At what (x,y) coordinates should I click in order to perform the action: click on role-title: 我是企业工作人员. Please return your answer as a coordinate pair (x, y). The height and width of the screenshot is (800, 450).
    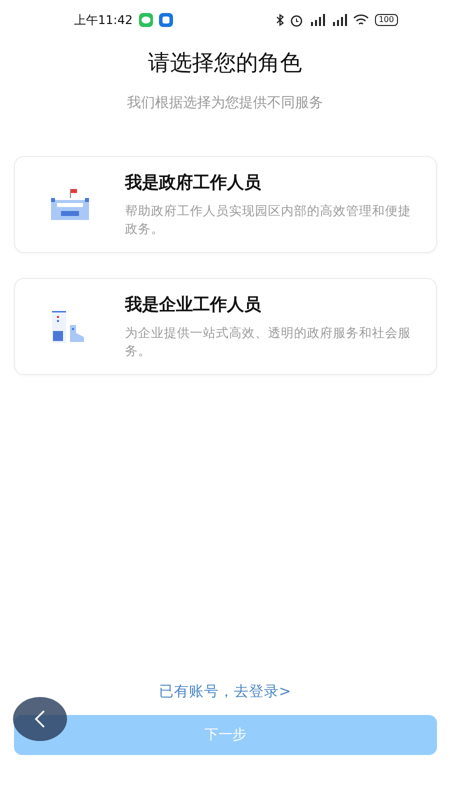
    Looking at the image, I should click on (193, 305).